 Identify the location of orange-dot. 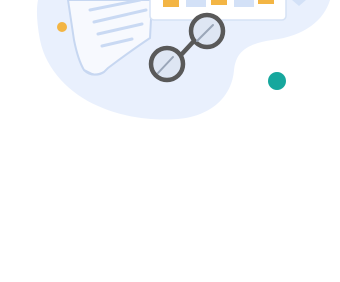
(62, 27).